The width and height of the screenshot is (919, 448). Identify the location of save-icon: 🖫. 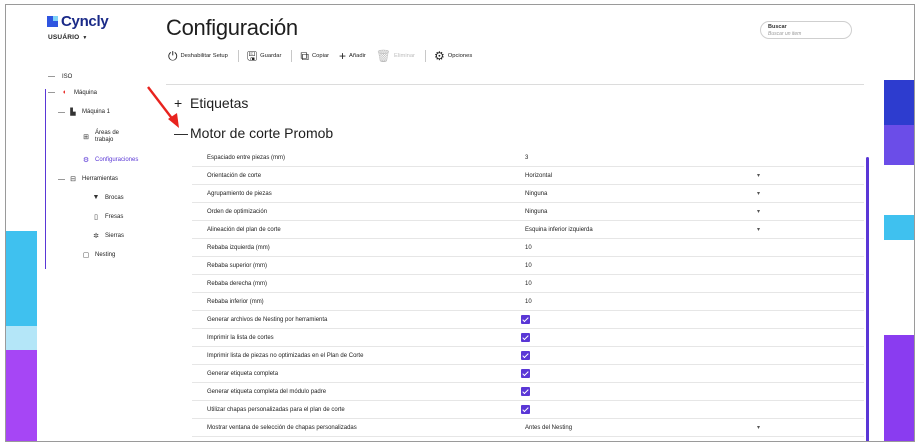
(252, 56).